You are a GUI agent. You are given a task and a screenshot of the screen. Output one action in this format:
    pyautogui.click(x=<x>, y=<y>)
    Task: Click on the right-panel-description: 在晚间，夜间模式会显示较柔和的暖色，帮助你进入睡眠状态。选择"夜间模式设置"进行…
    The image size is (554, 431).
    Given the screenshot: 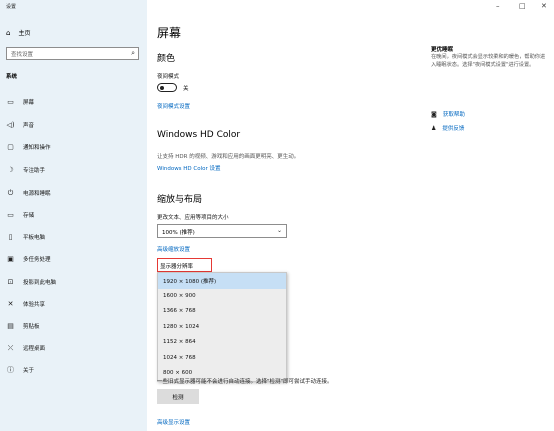 What is the action you would take?
    pyautogui.click(x=488, y=61)
    